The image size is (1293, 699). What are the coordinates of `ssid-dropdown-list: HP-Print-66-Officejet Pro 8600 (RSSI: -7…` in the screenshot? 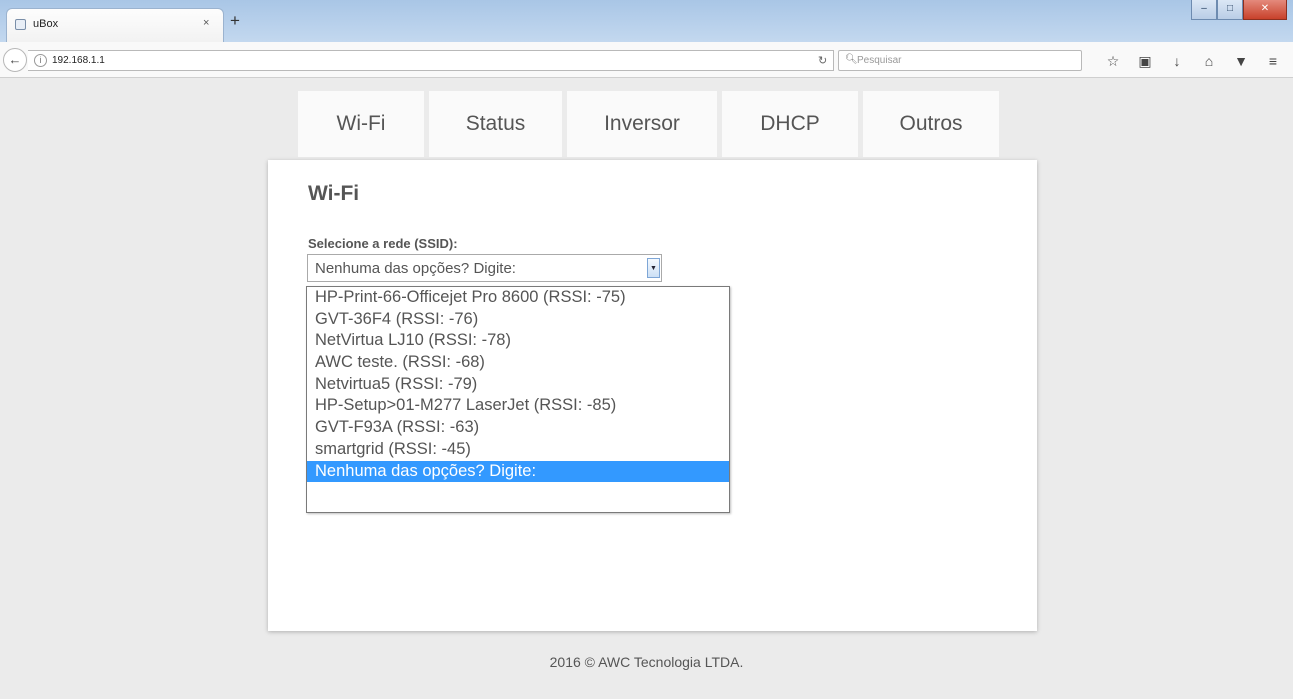 It's located at (518, 399).